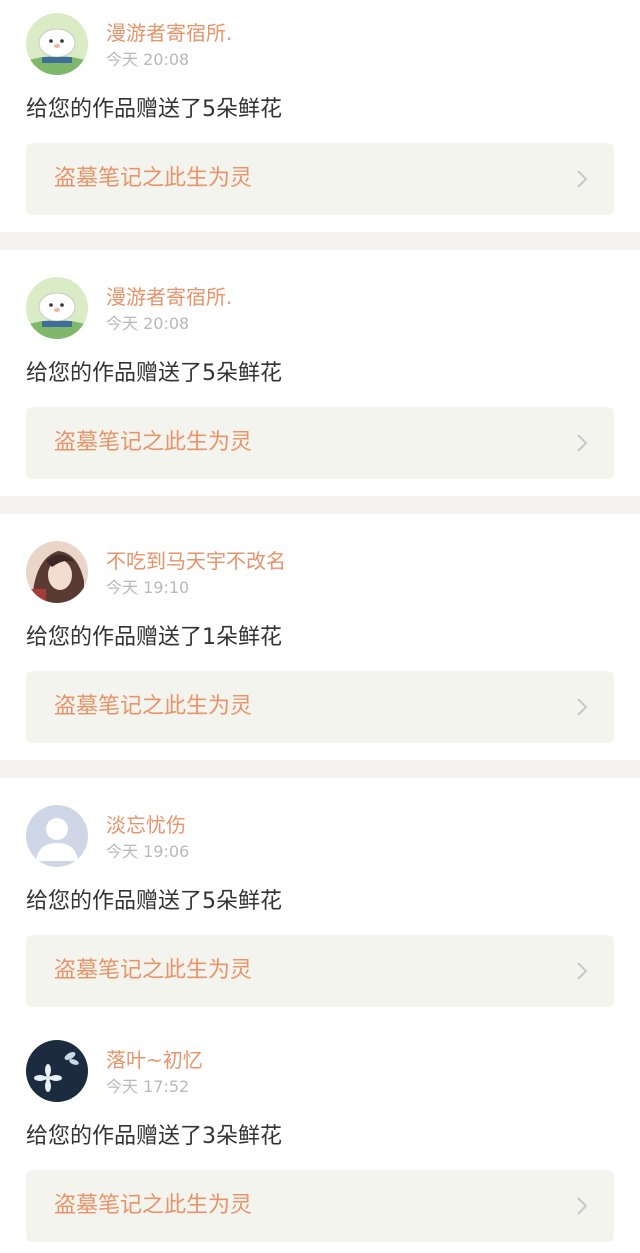  What do you see at coordinates (148, 851) in the screenshot?
I see `timestamp: 今天 19:06` at bounding box center [148, 851].